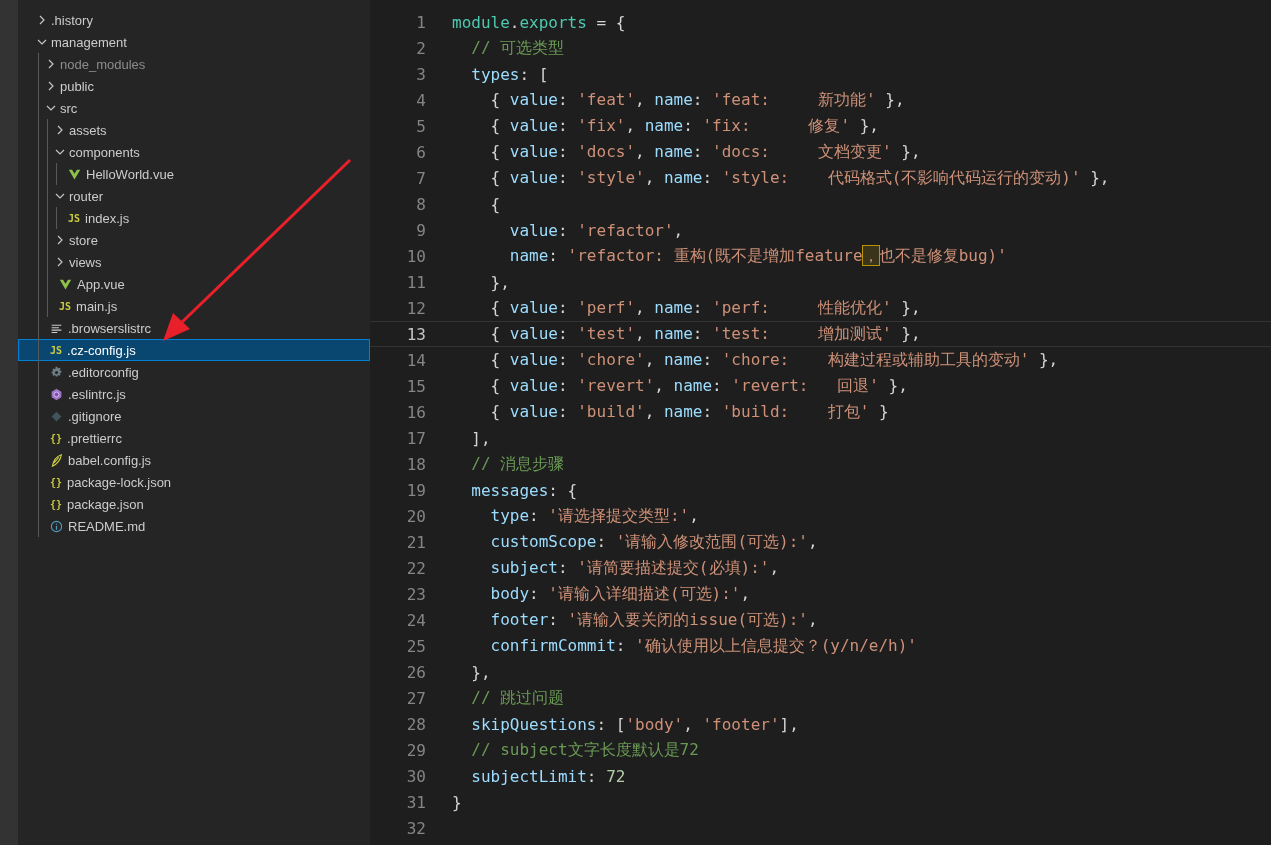 This screenshot has height=845, width=1271. Describe the element at coordinates (194, 240) in the screenshot. I see `folder-item: store` at that location.